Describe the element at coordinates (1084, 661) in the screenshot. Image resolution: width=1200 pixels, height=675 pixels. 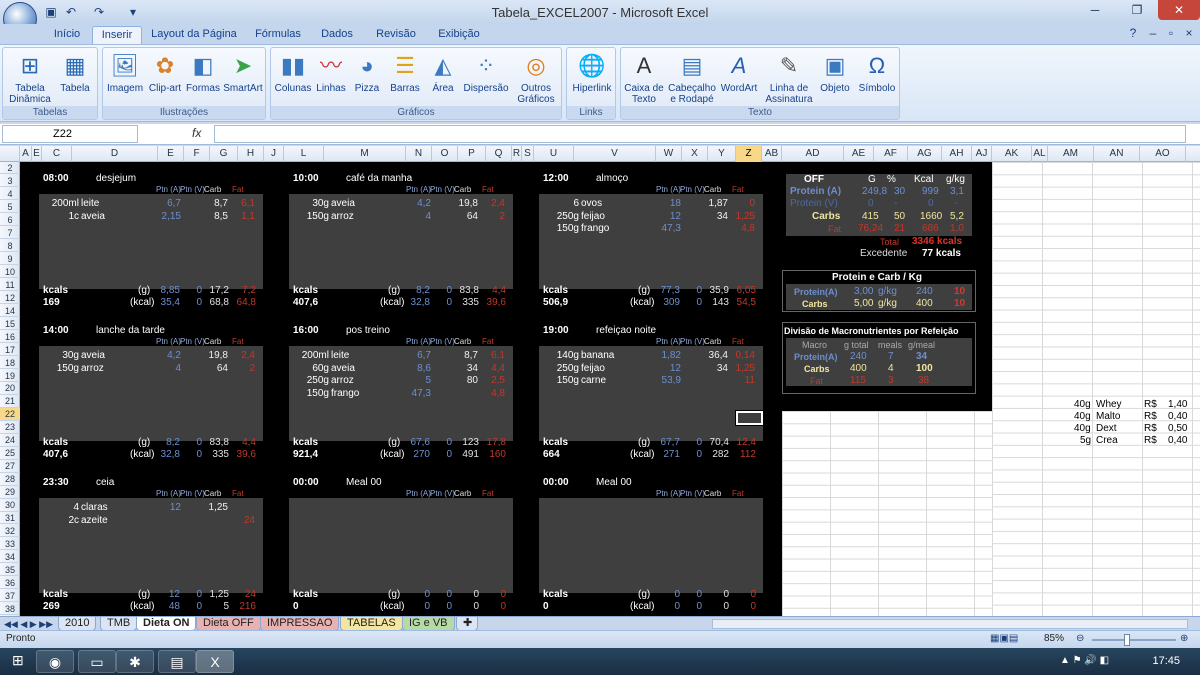
I see `tray-icons: ▲ ⚑ 🔊 ◧` at that location.